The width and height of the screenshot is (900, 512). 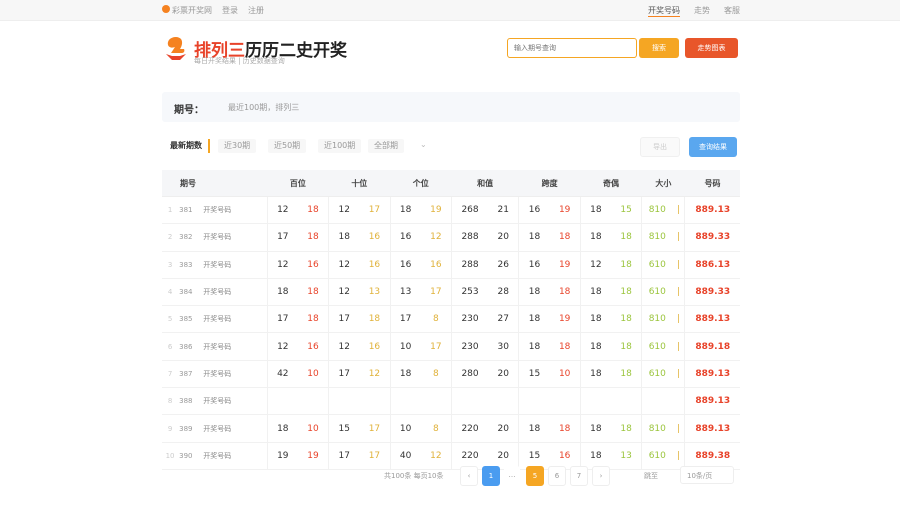 What do you see at coordinates (170, 456) in the screenshot?
I see `row-index: 10` at bounding box center [170, 456].